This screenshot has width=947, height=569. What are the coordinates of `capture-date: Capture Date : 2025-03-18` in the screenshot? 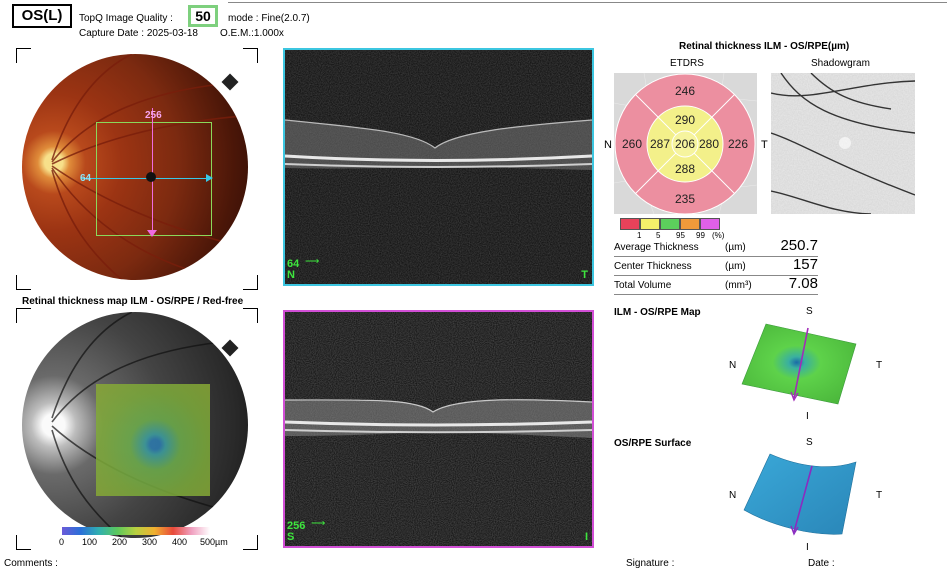 It's located at (138, 33).